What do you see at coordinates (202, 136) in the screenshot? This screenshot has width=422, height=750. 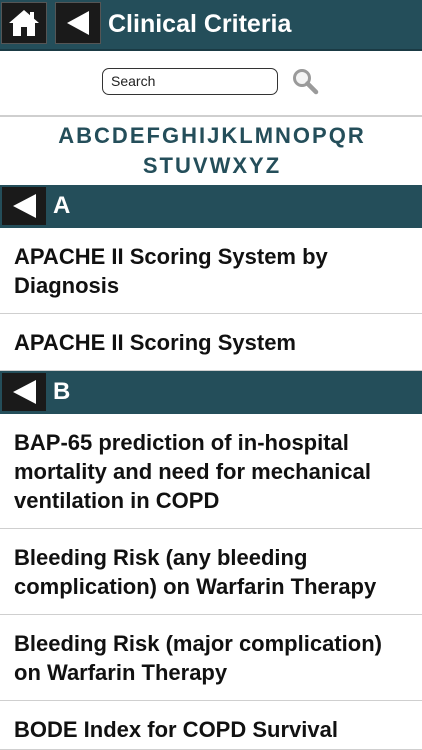 I see `alphabet-letter-i: I` at bounding box center [202, 136].